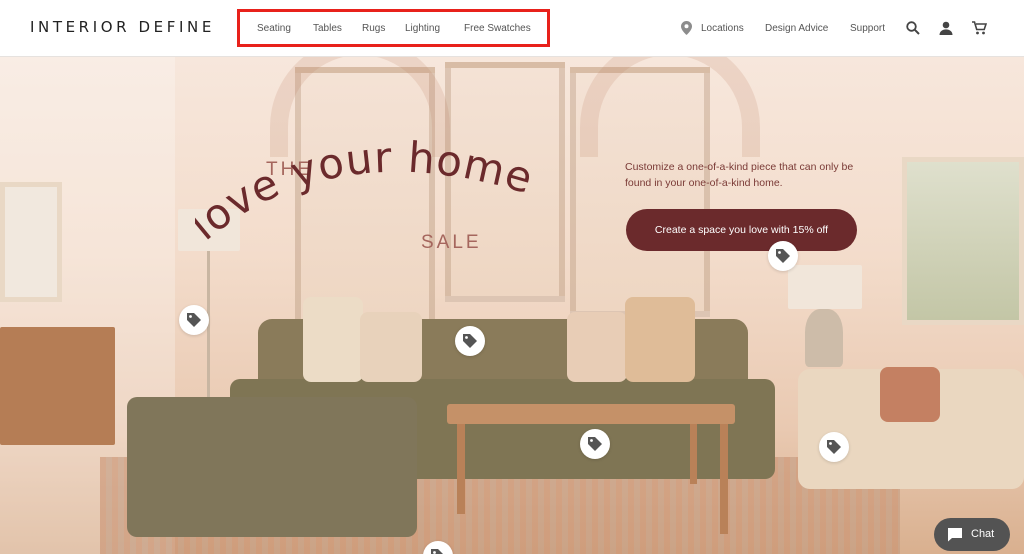 The image size is (1024, 554). Describe the element at coordinates (57, 386) in the screenshot. I see `side-cabinet` at that location.